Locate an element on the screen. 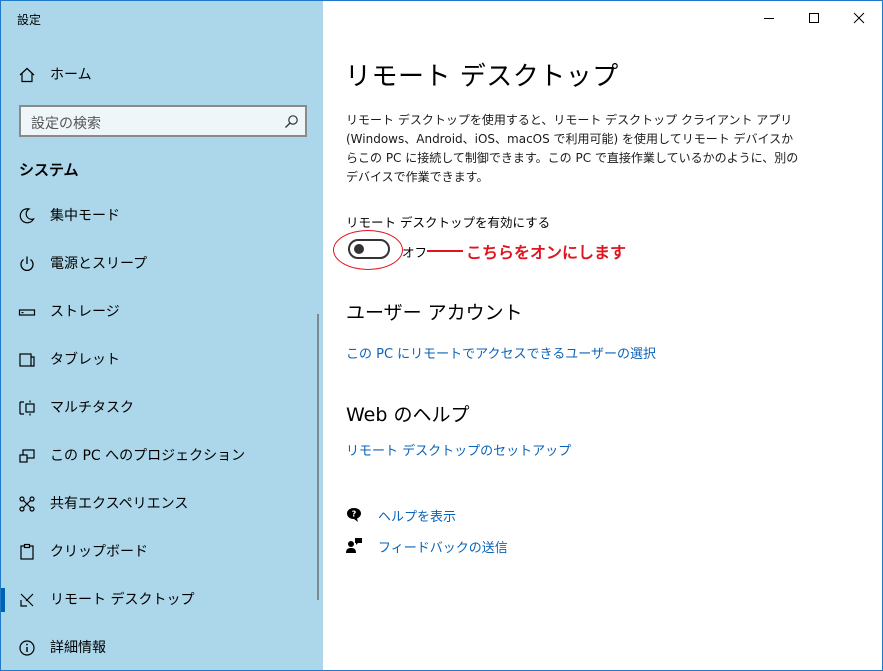  search-icon is located at coordinates (291, 121).